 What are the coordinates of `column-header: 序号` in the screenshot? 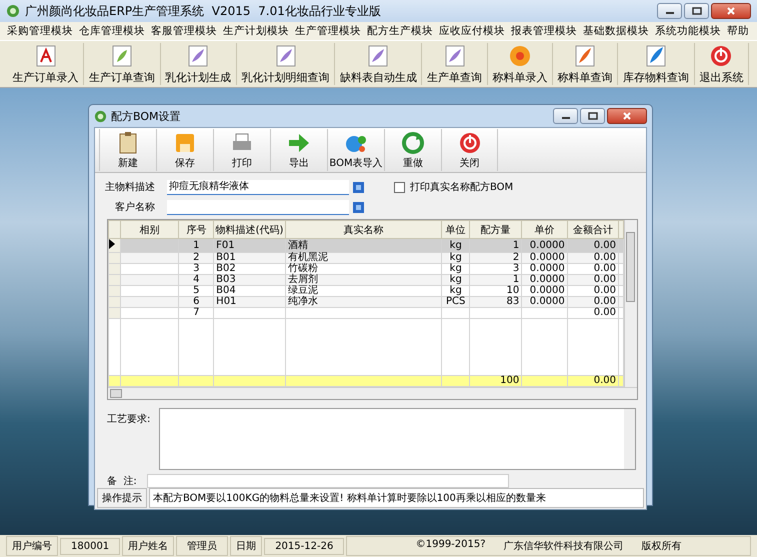 It's located at (196, 229).